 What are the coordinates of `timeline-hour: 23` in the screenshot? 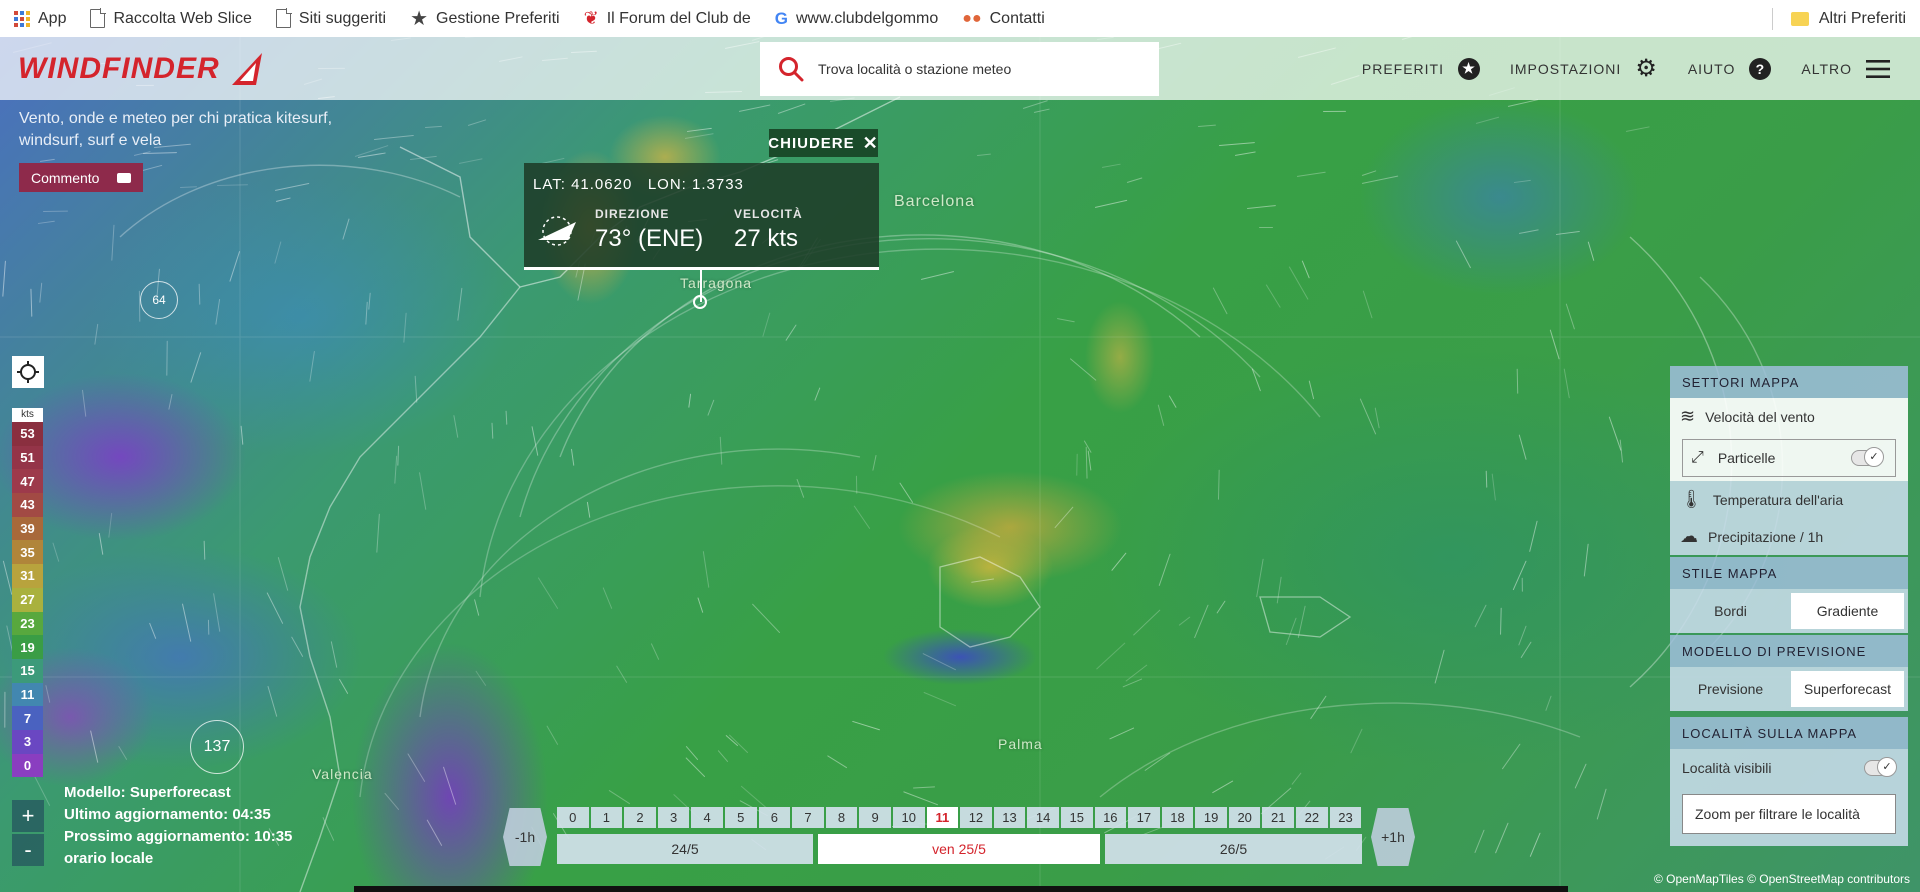 It's located at (1345, 817).